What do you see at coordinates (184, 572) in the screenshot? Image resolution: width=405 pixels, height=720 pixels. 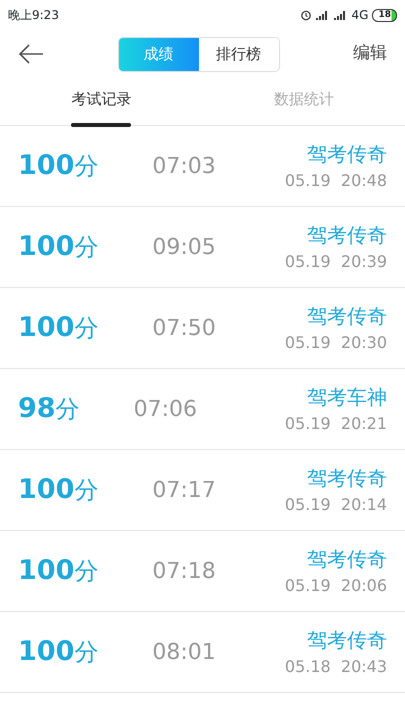 I see `duration-text: 07:18` at bounding box center [184, 572].